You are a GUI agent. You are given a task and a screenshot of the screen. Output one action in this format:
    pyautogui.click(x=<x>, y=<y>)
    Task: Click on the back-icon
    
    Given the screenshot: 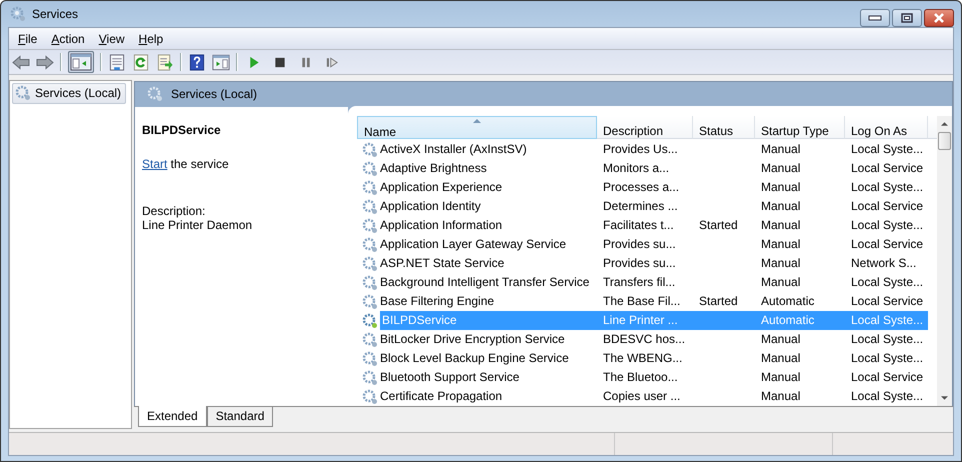 What is the action you would take?
    pyautogui.click(x=21, y=62)
    